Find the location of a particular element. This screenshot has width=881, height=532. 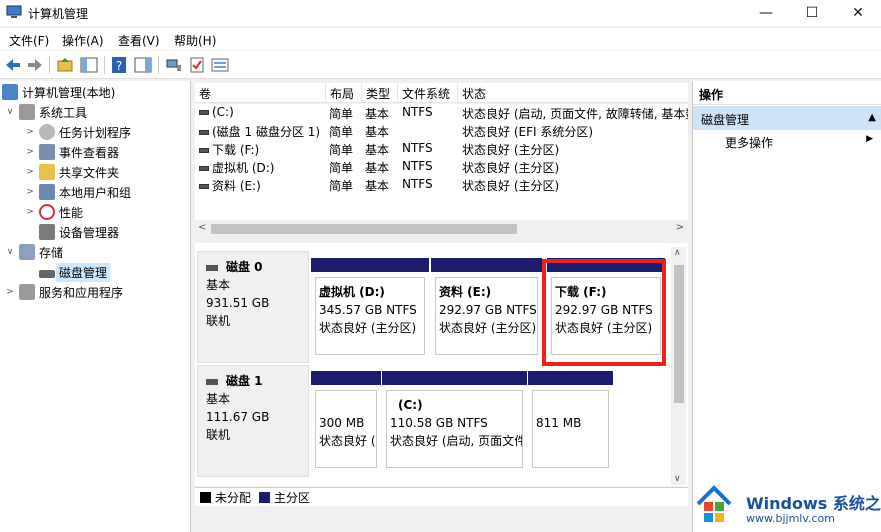

volume-row: 虚拟机 (D:) 简单 基本 NTFS 状态良好 (主分区) is located at coordinates (441, 167).